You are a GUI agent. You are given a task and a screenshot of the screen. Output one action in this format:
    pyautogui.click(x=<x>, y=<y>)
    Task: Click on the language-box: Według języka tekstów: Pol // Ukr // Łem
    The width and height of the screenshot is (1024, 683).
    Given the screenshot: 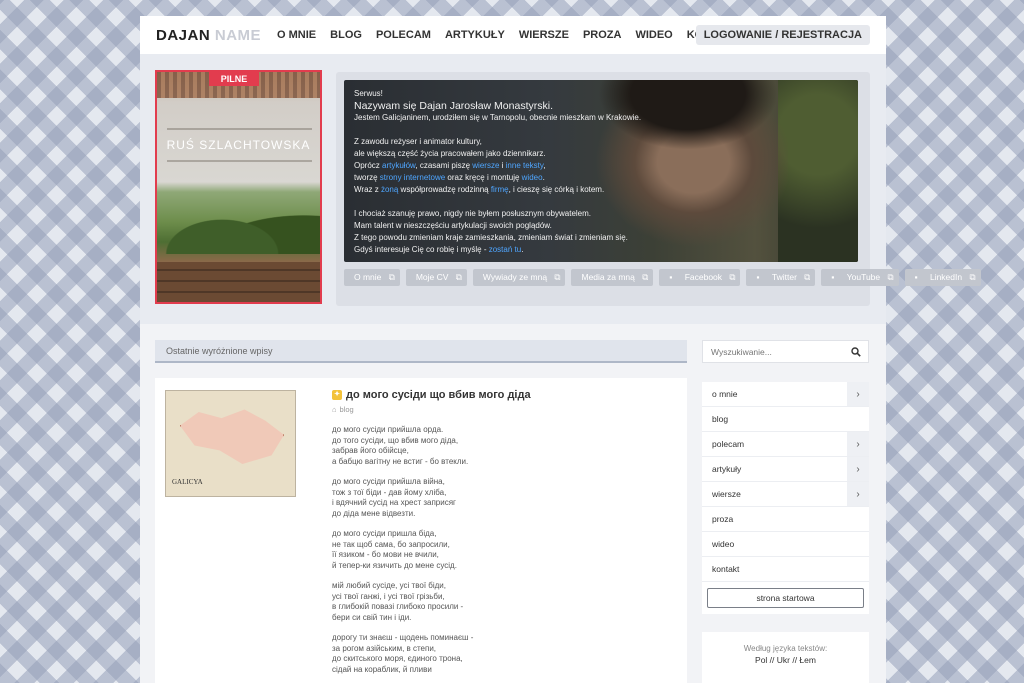 What is the action you would take?
    pyautogui.click(x=785, y=657)
    